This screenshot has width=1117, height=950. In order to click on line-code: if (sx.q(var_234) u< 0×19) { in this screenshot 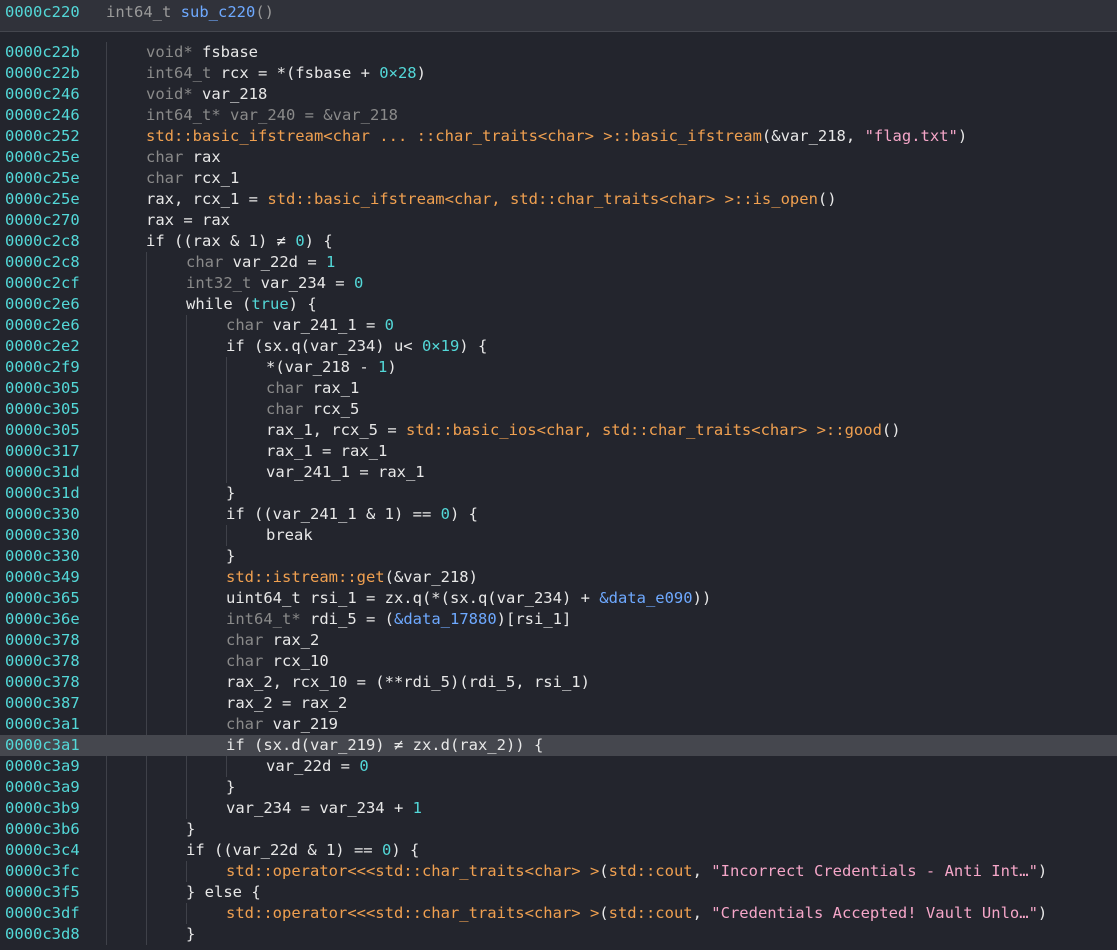, I will do `click(356, 346)`.